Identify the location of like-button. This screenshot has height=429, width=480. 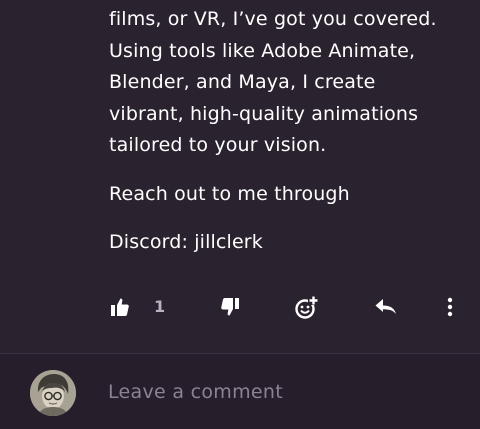
(120, 307).